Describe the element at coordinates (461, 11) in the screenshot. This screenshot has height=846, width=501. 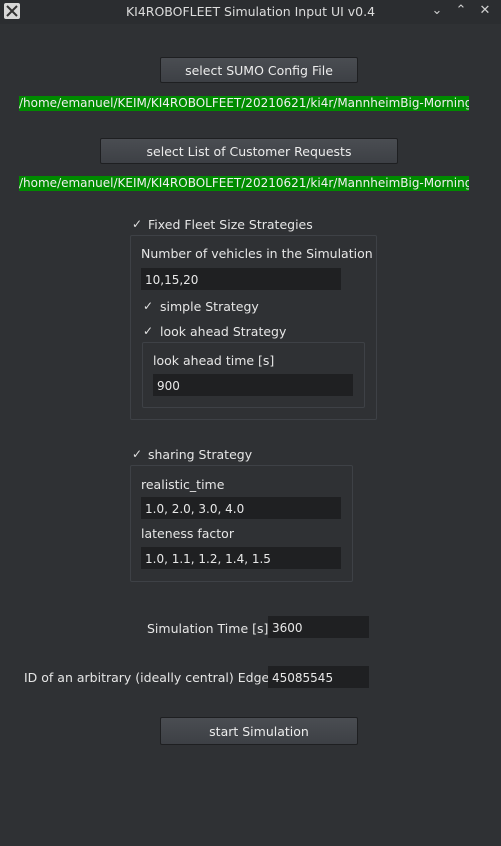
I see `maximize-icon: ⌃` at that location.